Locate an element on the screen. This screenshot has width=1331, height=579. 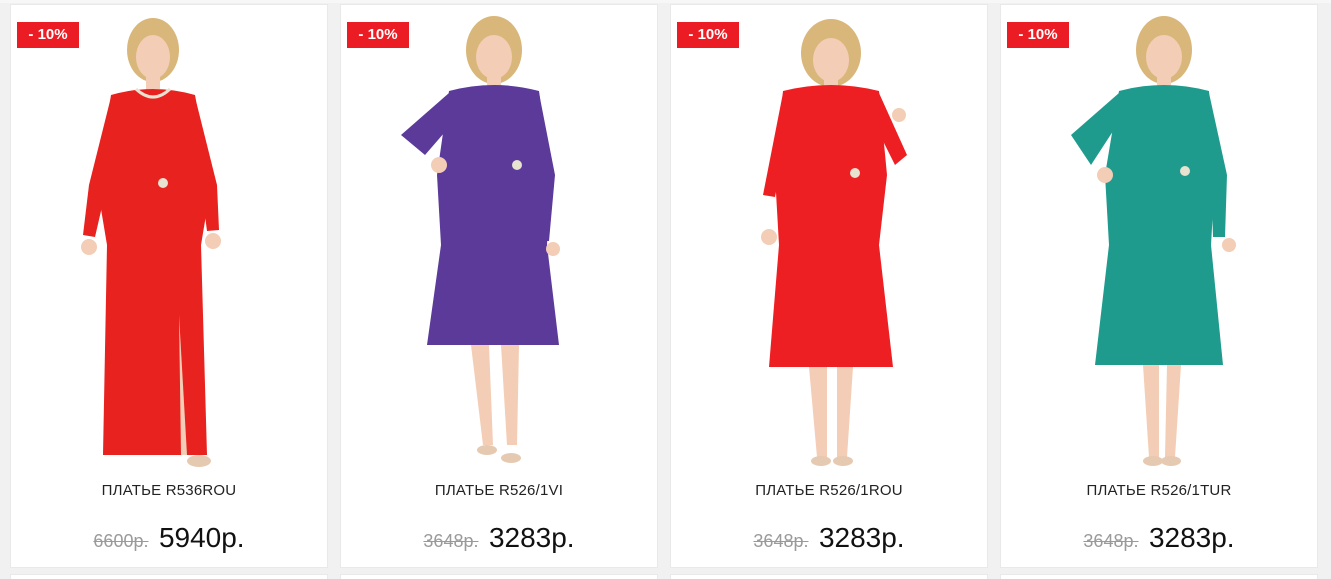
product-title: ПЛАТЬЕ R526/1TUR is located at coordinates (1159, 490).